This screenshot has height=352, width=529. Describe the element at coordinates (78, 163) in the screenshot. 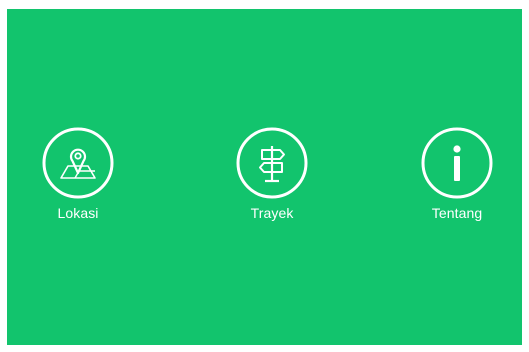

I see `map-pin-icon` at that location.